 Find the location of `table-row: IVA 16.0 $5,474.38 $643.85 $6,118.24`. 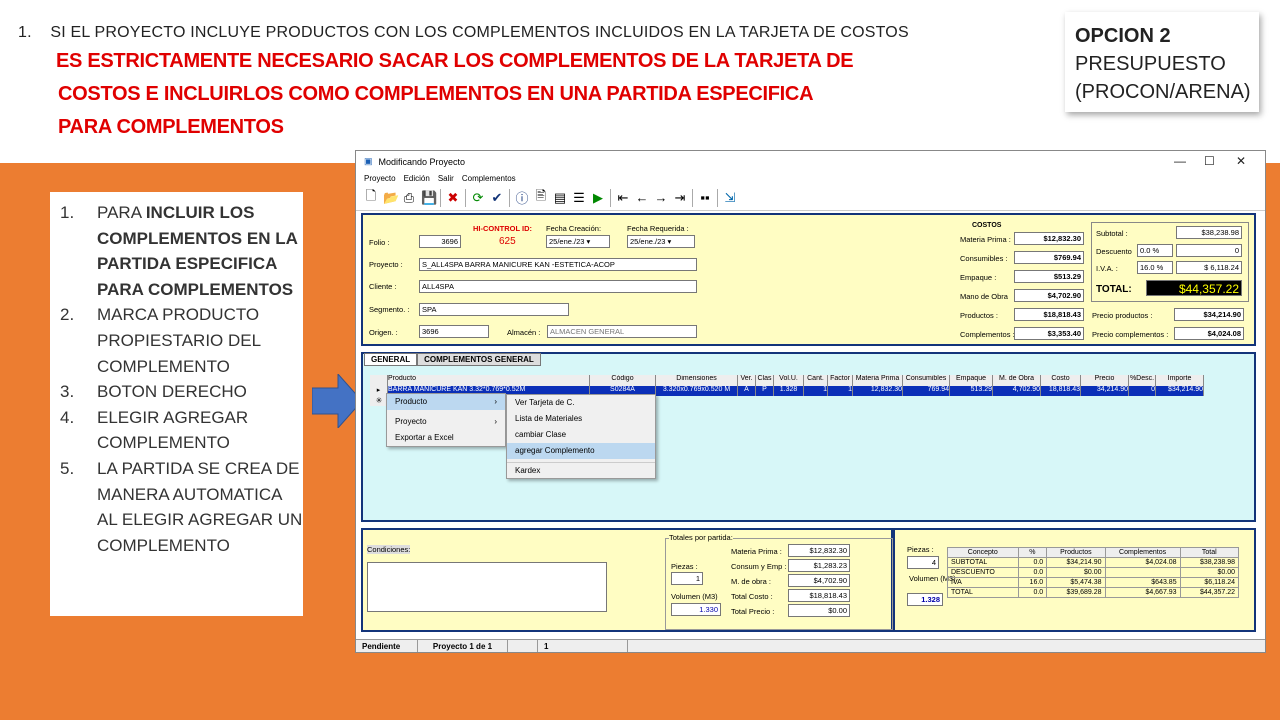

table-row: IVA 16.0 $5,474.38 $643.85 $6,118.24 is located at coordinates (1093, 582).